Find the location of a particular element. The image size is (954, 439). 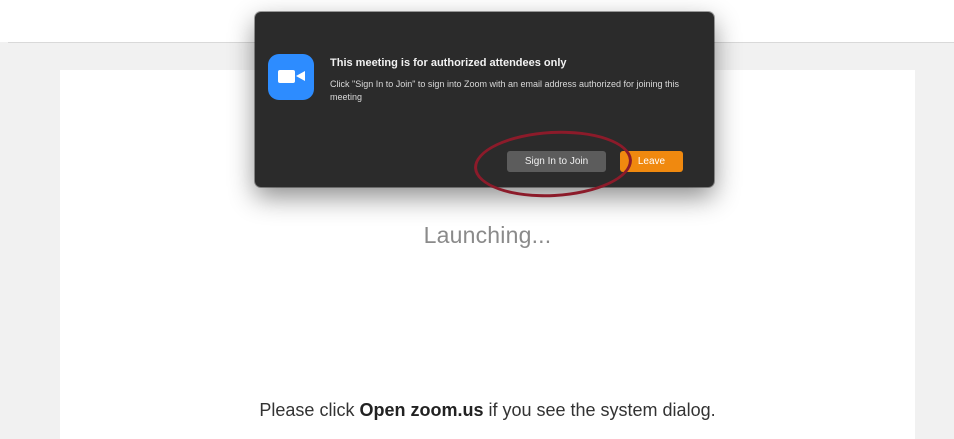

instruction-prefix: Please click is located at coordinates (309, 410).